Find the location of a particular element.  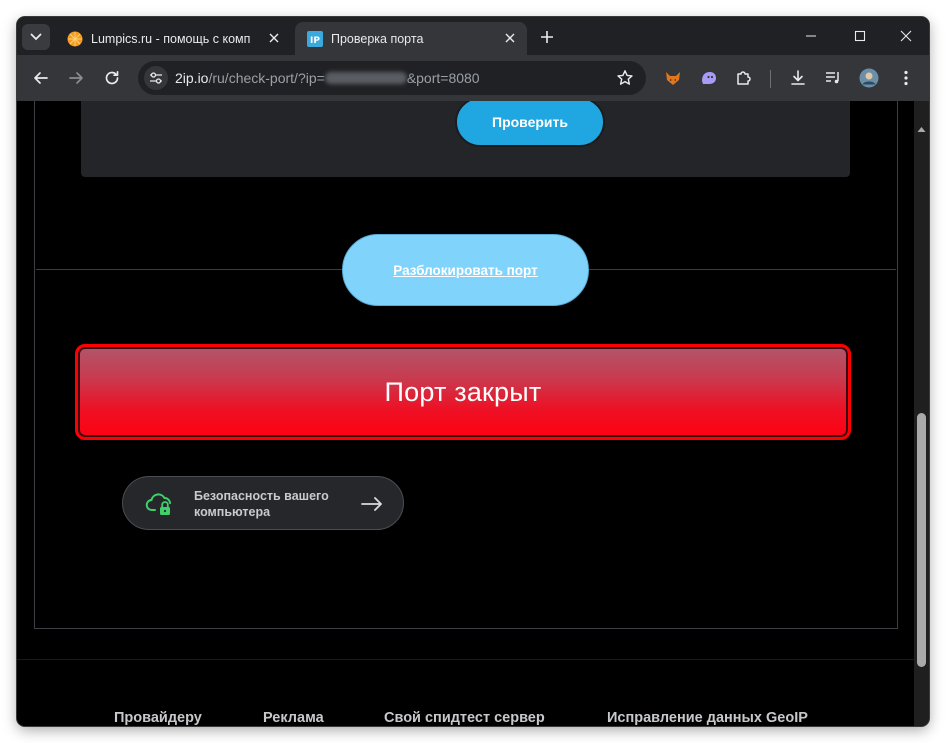

tab-check-port: IP Проверка порта is located at coordinates (411, 38).